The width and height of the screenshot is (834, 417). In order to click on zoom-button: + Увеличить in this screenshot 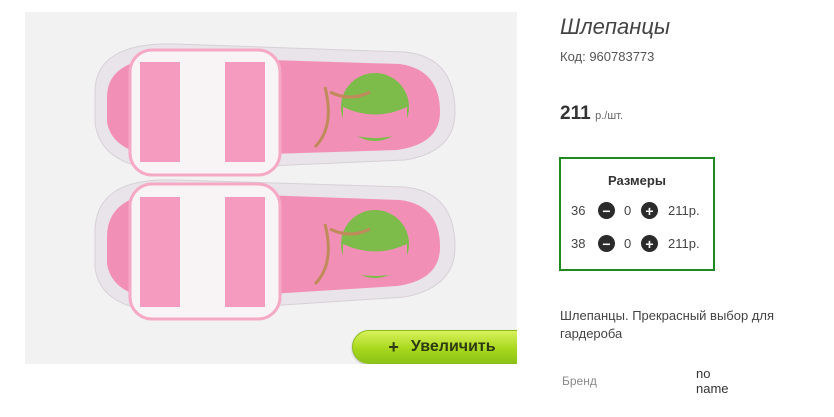, I will do `click(434, 347)`.